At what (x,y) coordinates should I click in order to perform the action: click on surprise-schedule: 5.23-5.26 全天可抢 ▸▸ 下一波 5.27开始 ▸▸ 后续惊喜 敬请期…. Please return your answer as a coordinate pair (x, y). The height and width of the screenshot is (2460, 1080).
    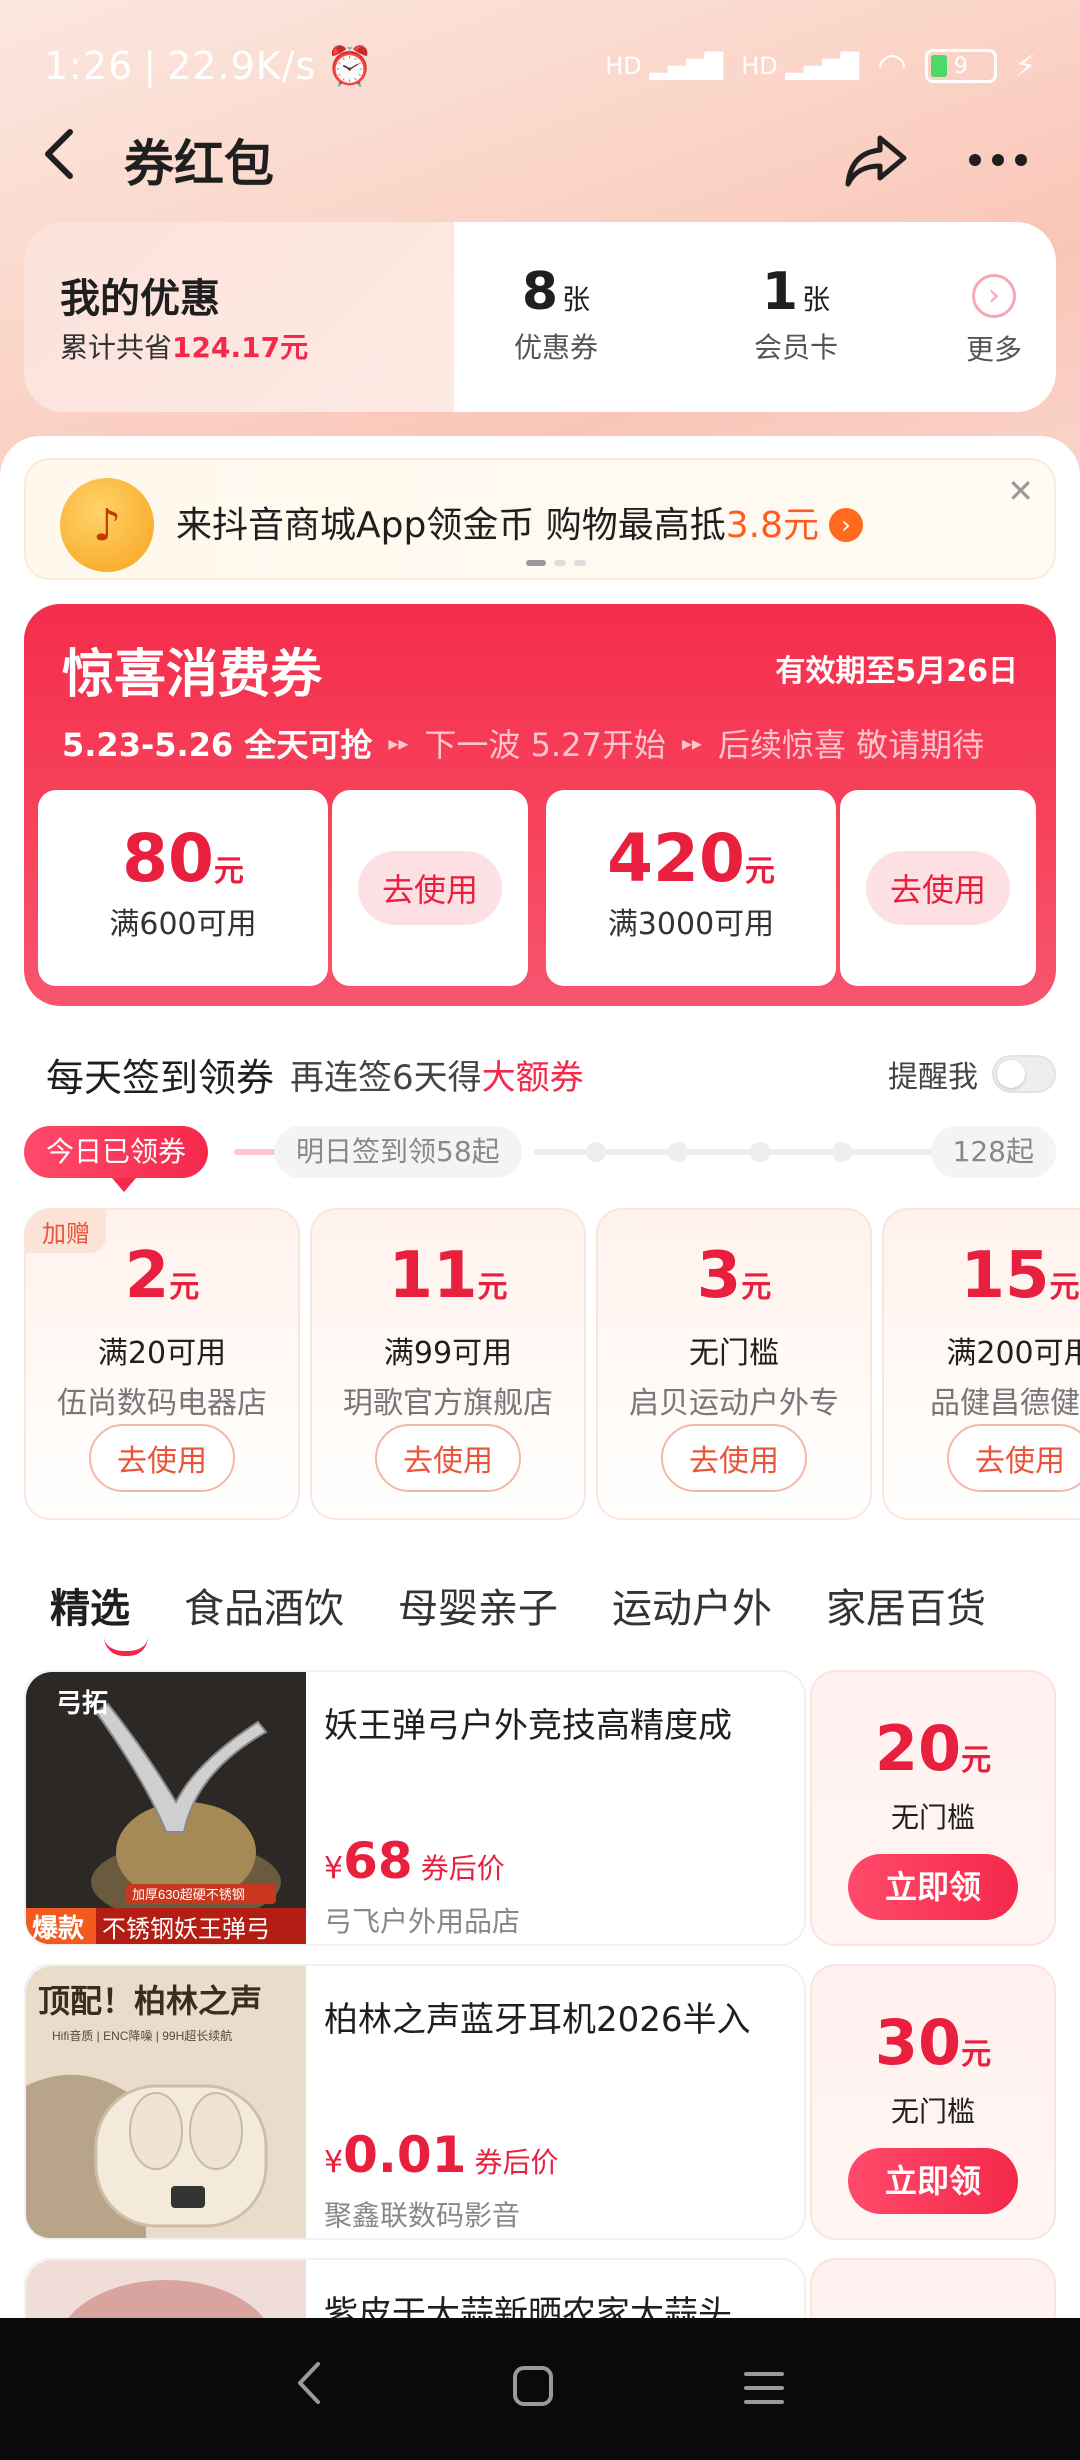
    Looking at the image, I should click on (523, 743).